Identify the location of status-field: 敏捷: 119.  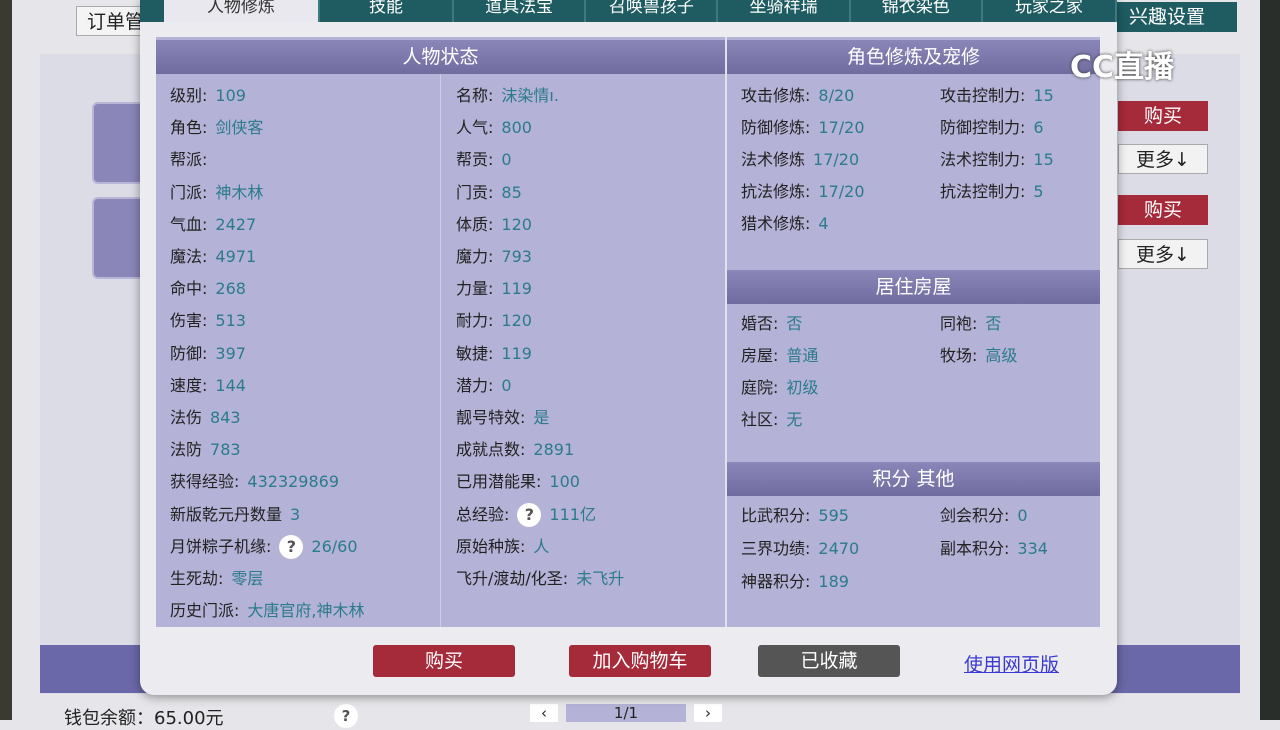
(494, 354).